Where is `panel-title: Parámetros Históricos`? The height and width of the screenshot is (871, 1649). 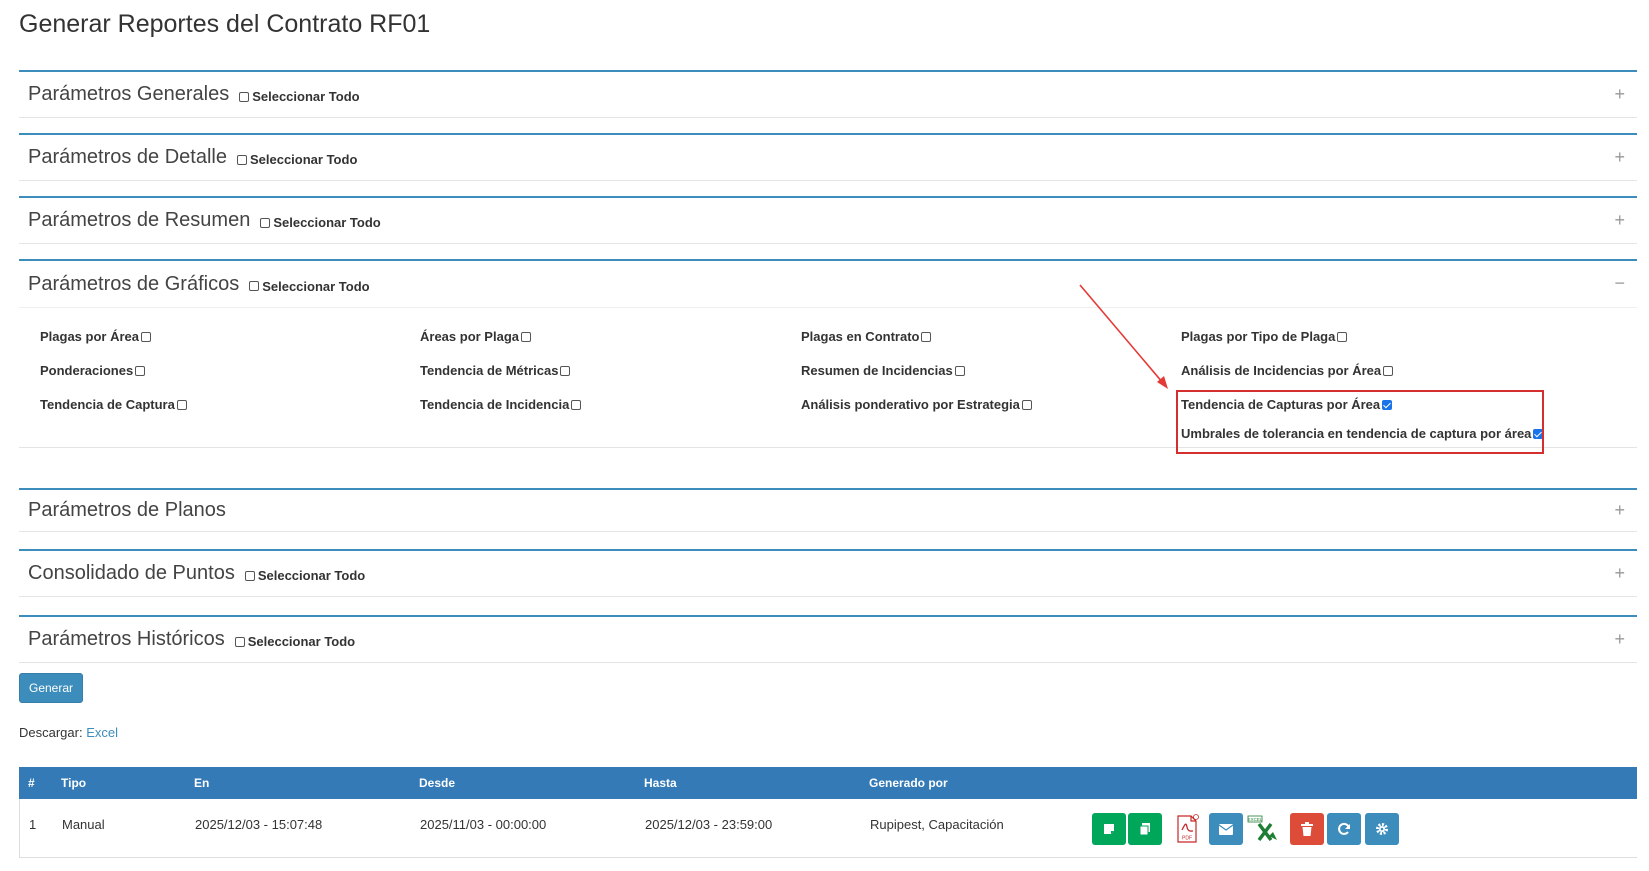 panel-title: Parámetros Históricos is located at coordinates (126, 639).